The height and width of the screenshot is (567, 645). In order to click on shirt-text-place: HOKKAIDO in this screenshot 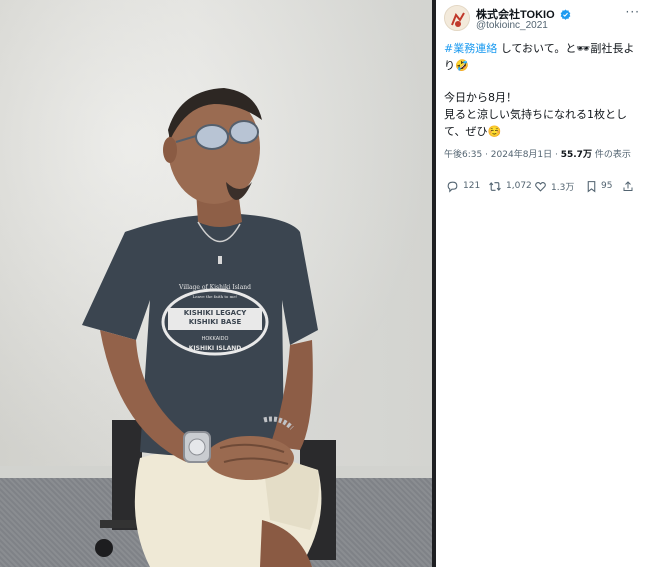, I will do `click(215, 339)`.